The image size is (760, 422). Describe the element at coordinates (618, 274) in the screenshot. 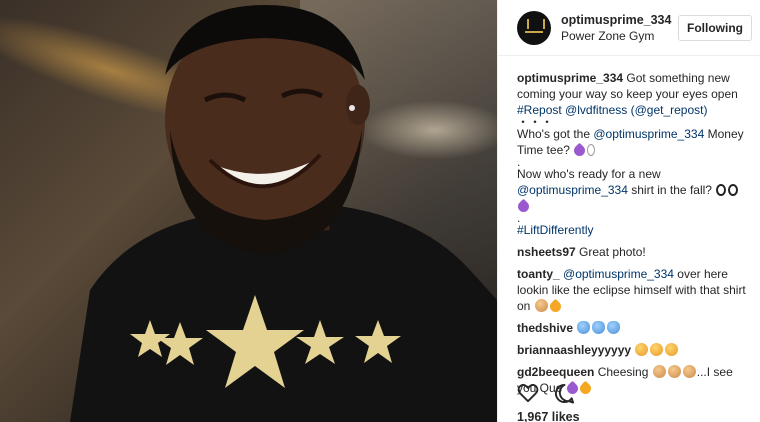

I see `comment-mention: @optimusprime_334` at that location.